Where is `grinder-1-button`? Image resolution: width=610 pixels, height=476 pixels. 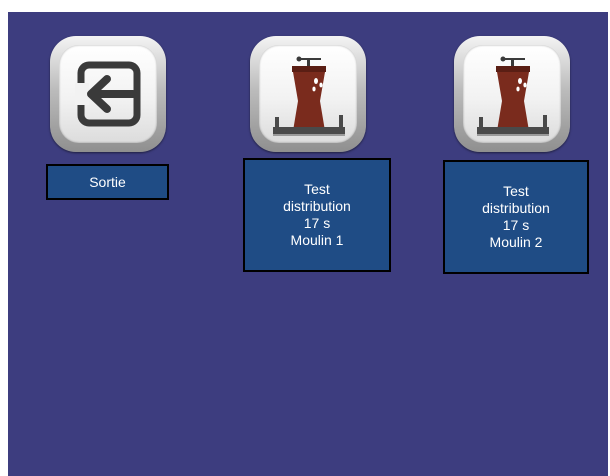
grinder-1-button is located at coordinates (308, 94).